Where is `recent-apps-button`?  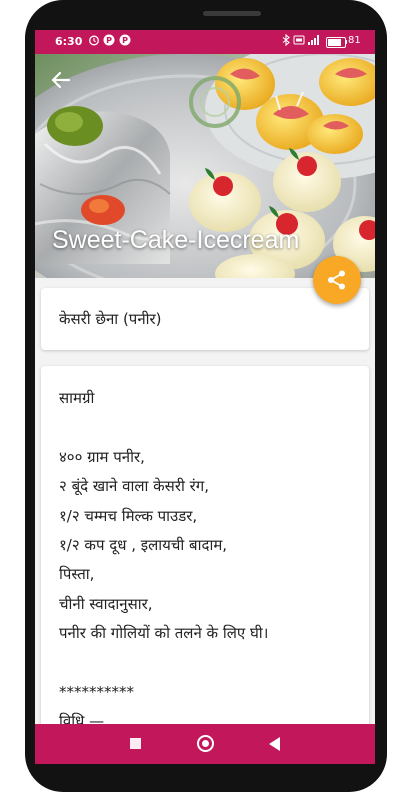 recent-apps-button is located at coordinates (135, 743).